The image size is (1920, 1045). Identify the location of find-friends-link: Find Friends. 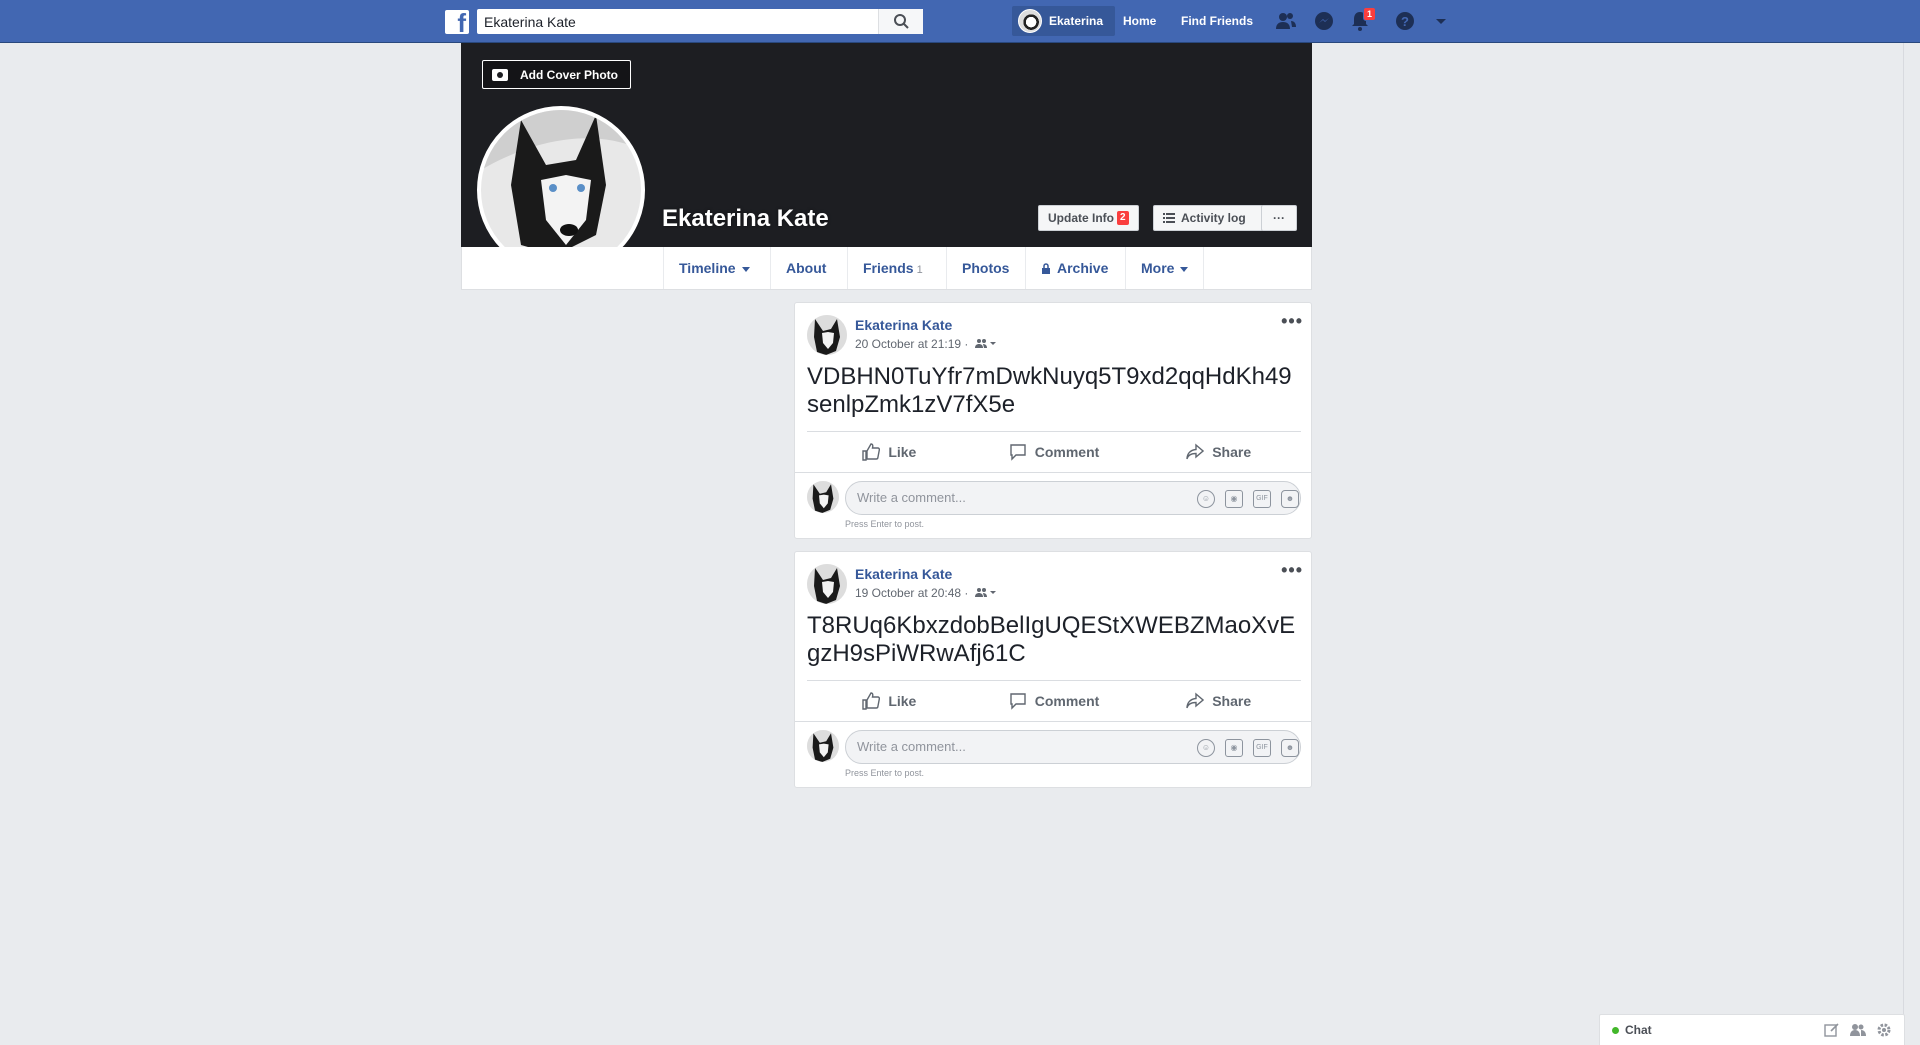
(1217, 21).